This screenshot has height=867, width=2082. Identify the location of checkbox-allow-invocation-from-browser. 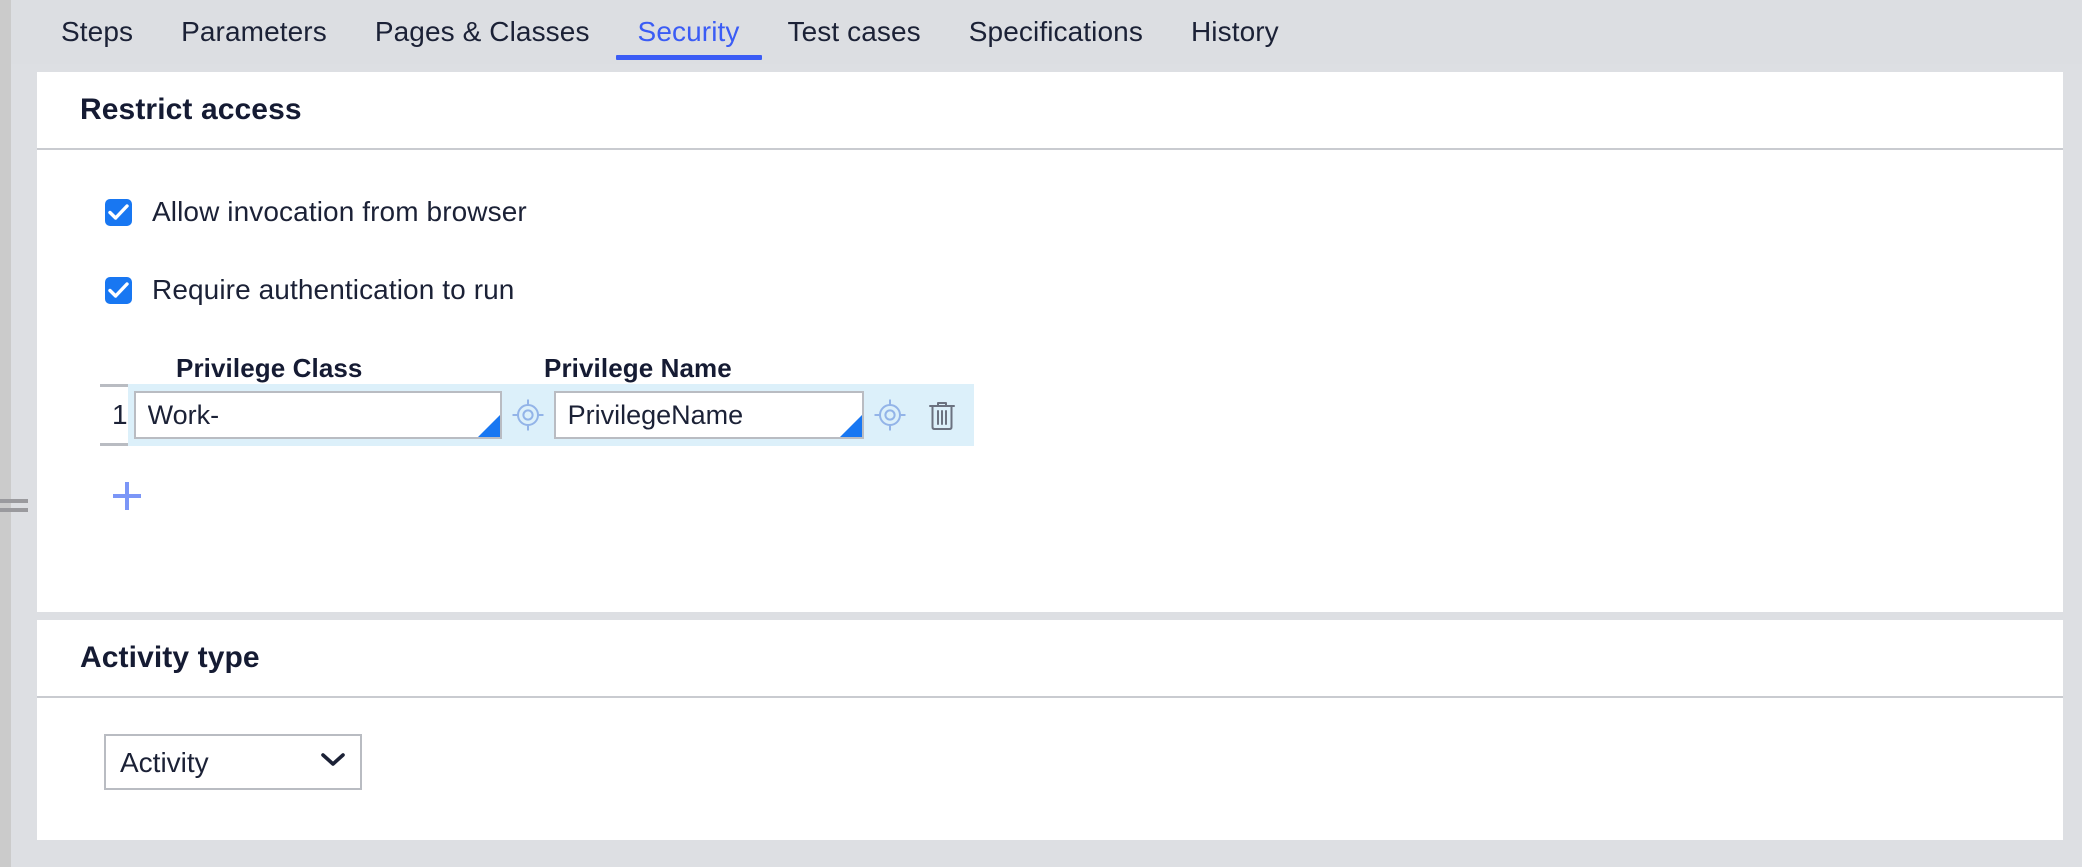
(118, 212).